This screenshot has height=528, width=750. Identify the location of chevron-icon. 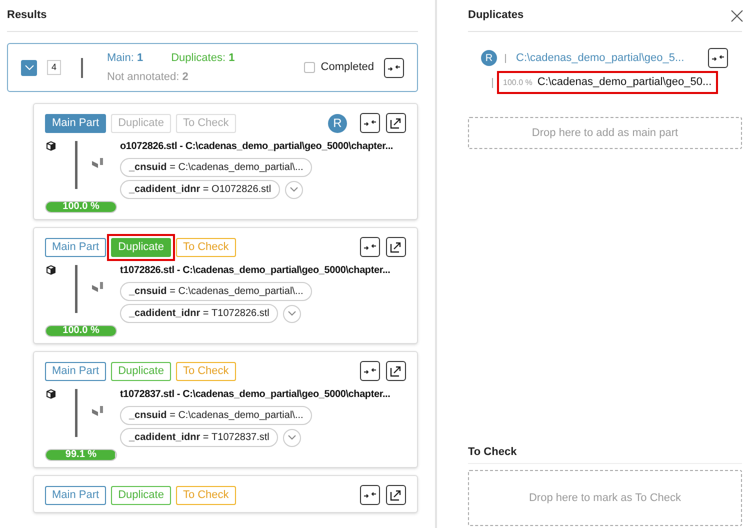
(29, 67).